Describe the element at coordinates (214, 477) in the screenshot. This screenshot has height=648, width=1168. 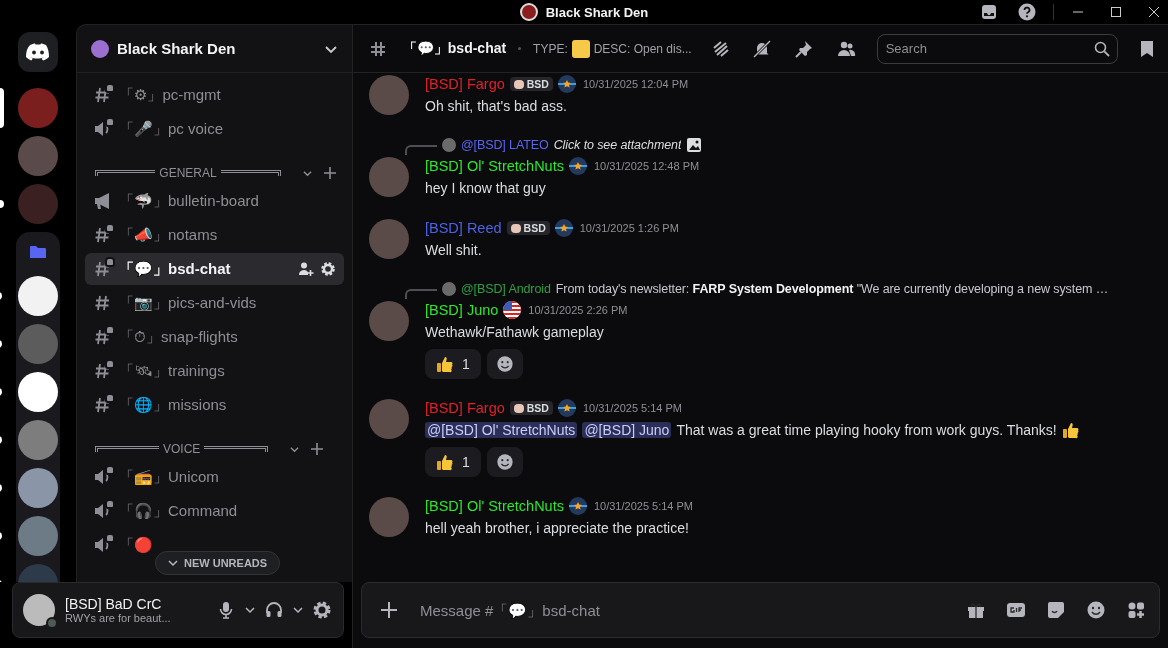
I see `channel-item: 「📻」Unicom` at that location.